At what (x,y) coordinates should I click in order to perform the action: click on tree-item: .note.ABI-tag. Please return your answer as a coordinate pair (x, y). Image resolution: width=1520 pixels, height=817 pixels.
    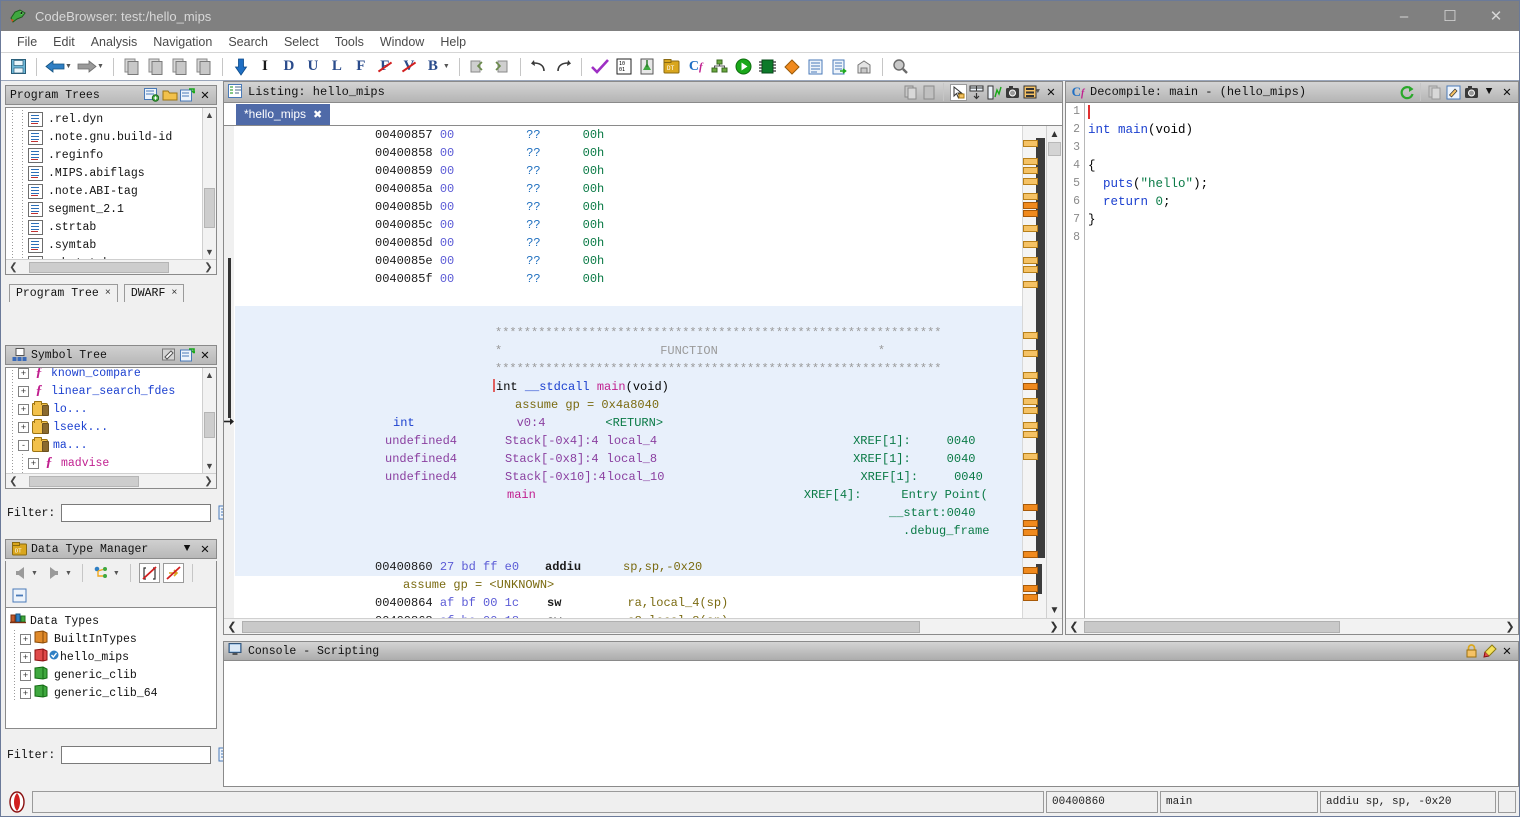
    Looking at the image, I should click on (104, 191).